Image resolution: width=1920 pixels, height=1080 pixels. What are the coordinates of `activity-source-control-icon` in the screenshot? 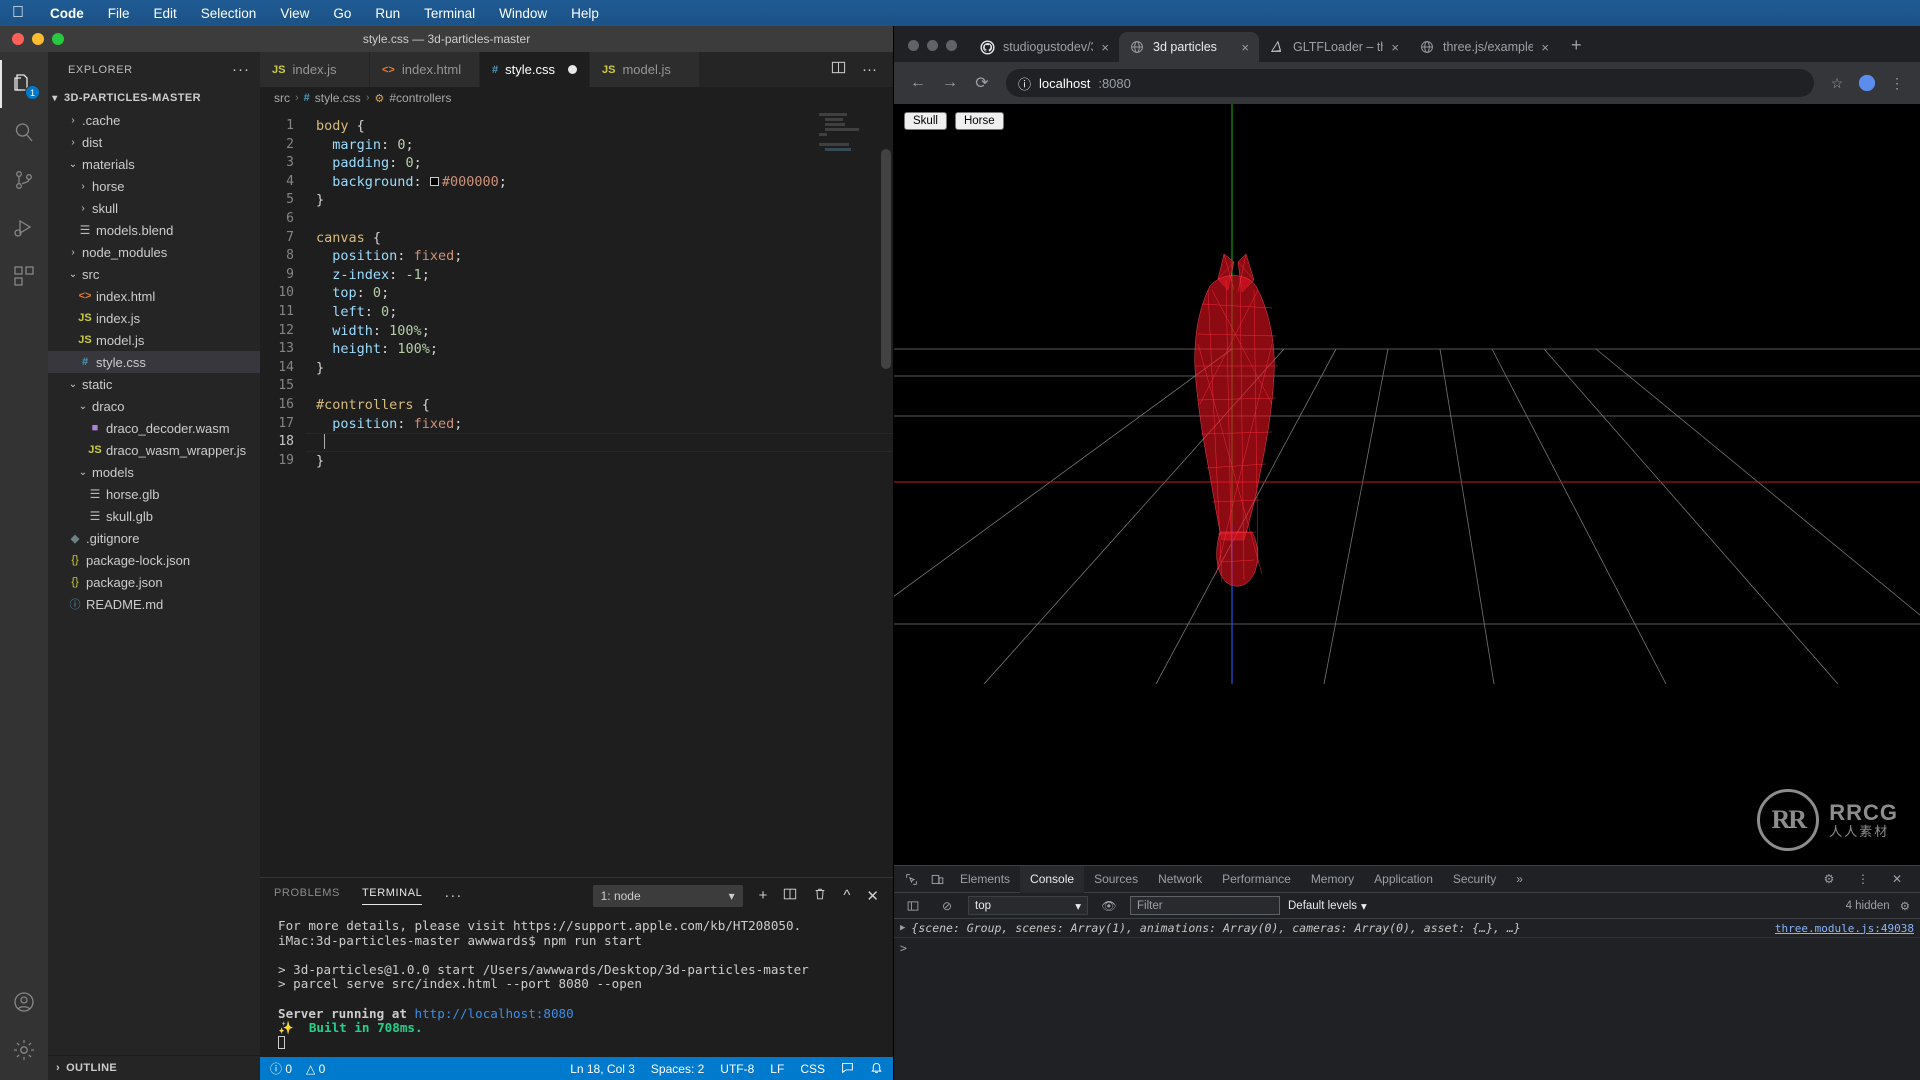 It's located at (24, 180).